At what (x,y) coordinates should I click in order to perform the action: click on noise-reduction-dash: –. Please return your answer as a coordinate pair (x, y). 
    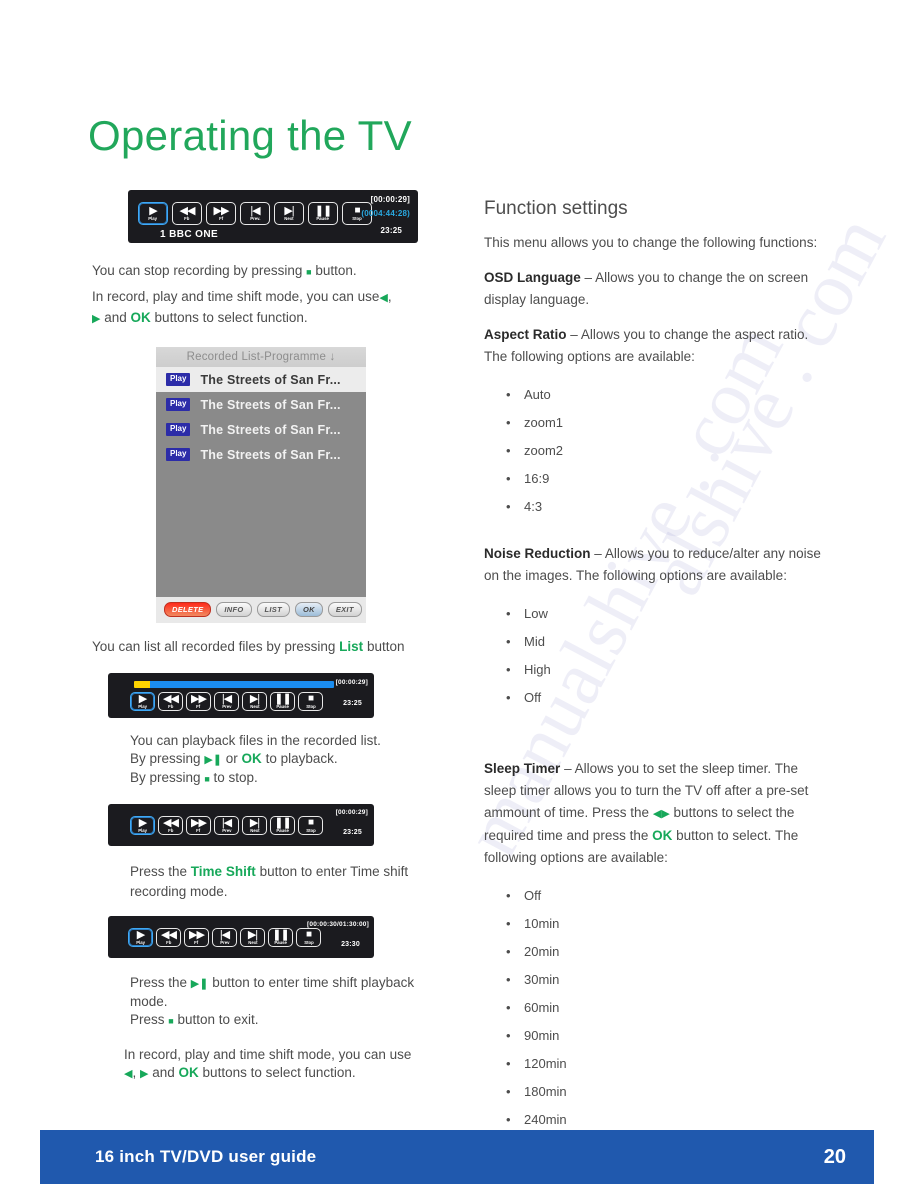
    Looking at the image, I should click on (598, 553).